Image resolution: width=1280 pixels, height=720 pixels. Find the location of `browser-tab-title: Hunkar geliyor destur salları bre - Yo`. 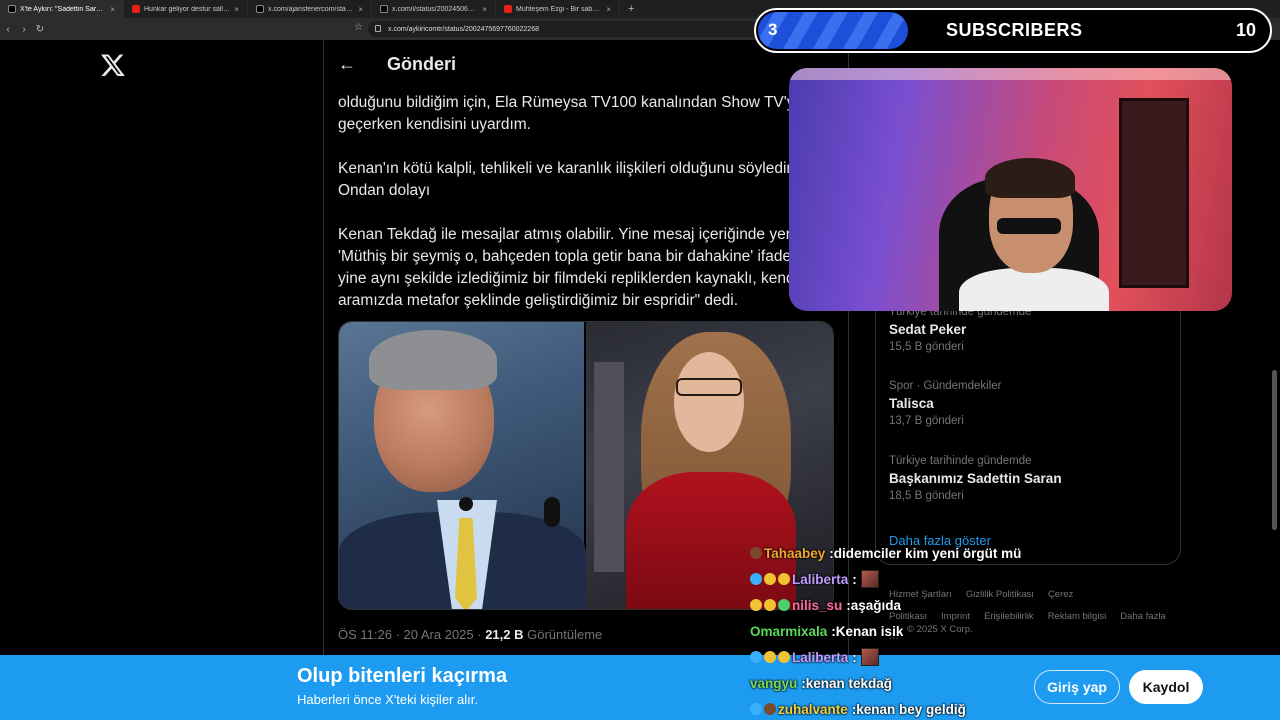

browser-tab-title: Hunkar geliyor destur salları bre - Yo is located at coordinates (187, 9).